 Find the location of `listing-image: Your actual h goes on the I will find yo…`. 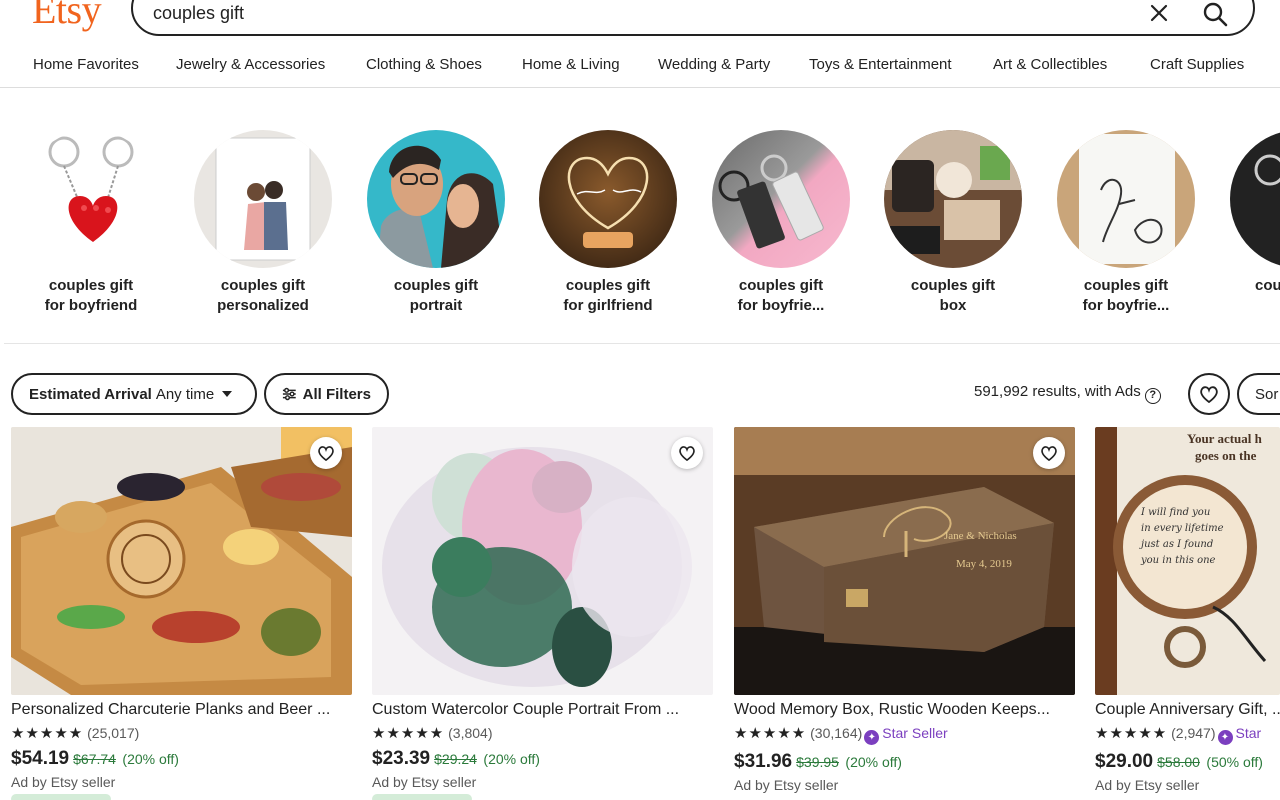

listing-image: Your actual h goes on the I will find yo… is located at coordinates (1187, 561).